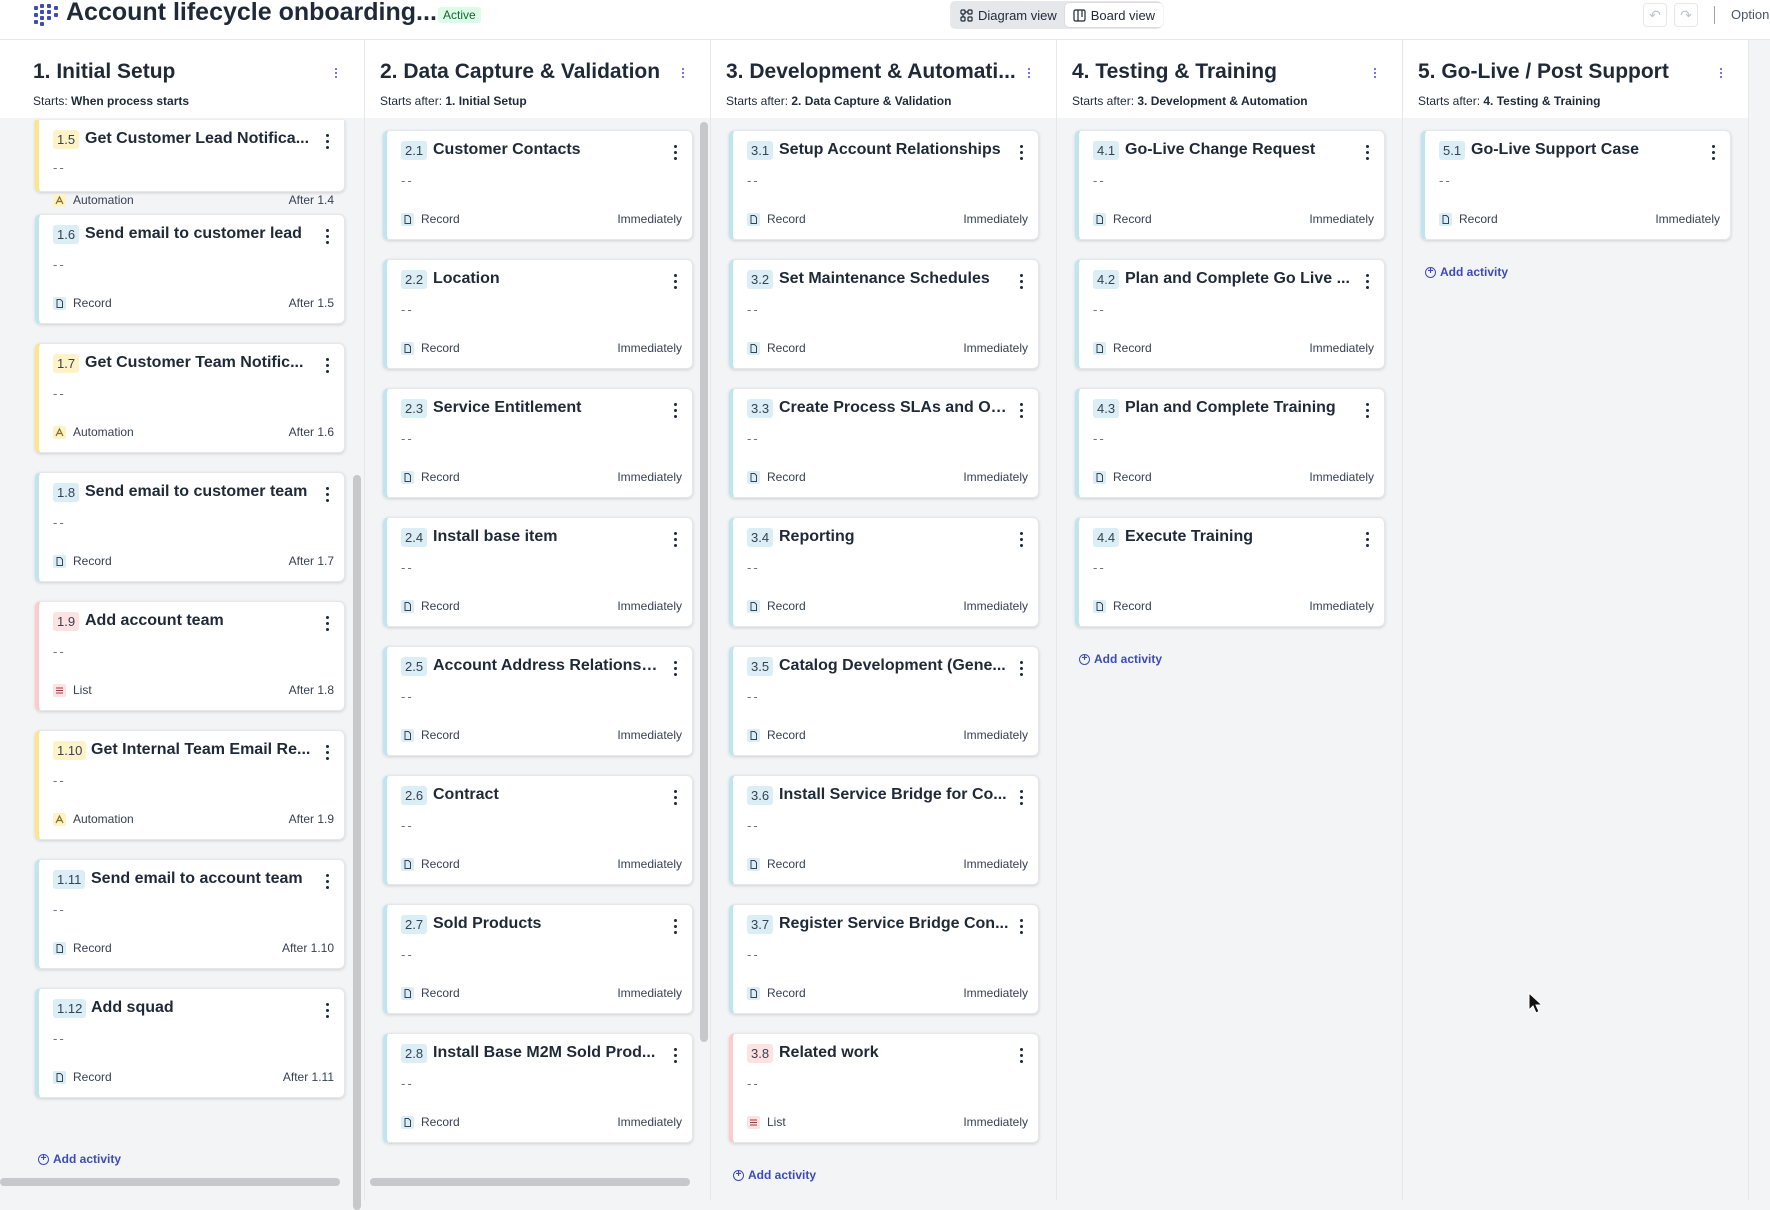 Image resolution: width=1770 pixels, height=1210 pixels. Describe the element at coordinates (884, 1088) in the screenshot. I see `activity-card-3-8: 3.8 Related work -- List Immediately` at that location.